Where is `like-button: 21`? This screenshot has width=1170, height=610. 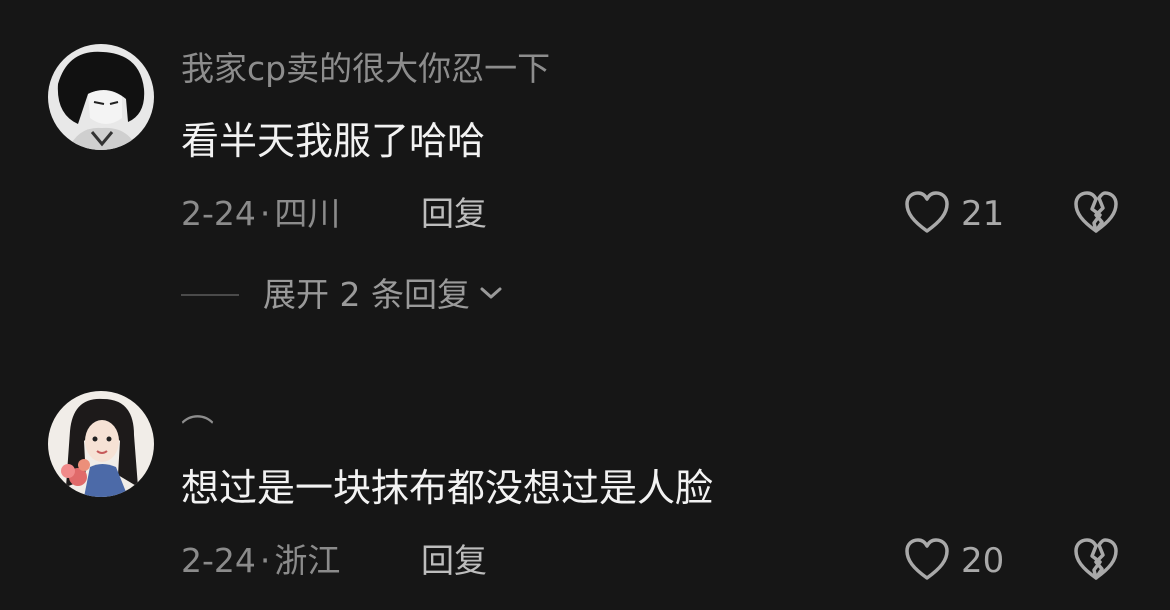
like-button: 21 is located at coordinates (953, 214).